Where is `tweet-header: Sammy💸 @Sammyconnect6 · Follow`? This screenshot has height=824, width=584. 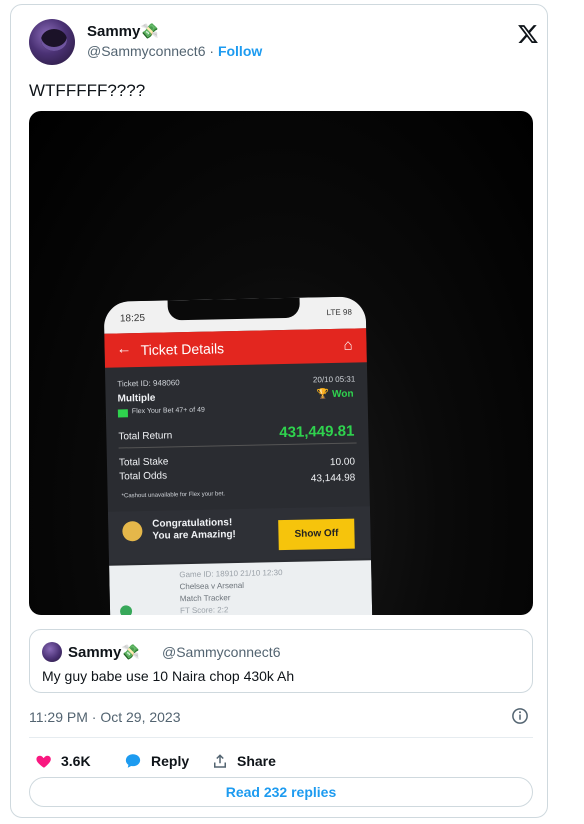
tweet-header: Sammy💸 @Sammyconnect6 · Follow is located at coordinates (285, 44).